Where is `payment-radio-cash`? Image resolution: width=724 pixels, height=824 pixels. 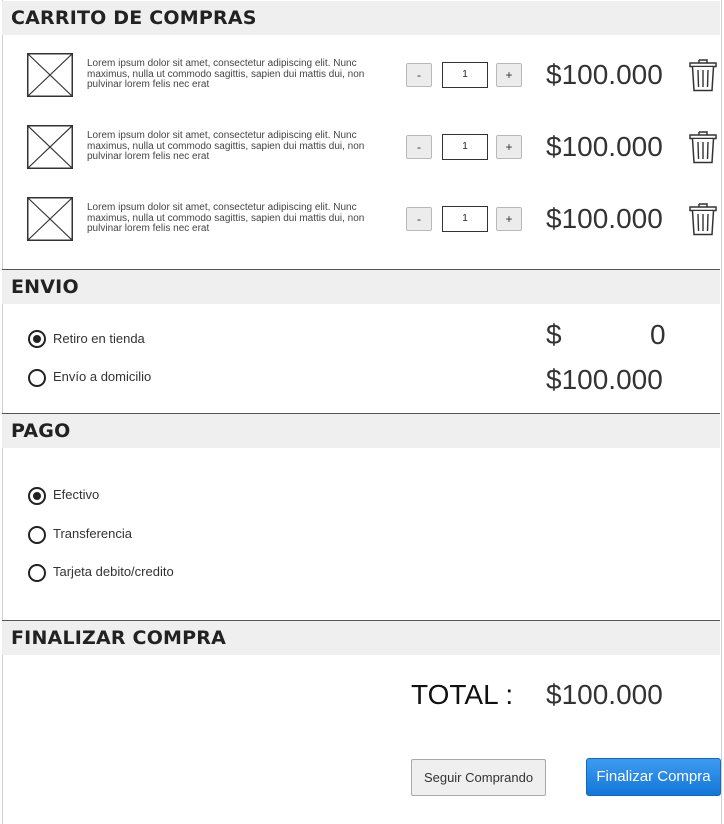
payment-radio-cash is located at coordinates (37, 496).